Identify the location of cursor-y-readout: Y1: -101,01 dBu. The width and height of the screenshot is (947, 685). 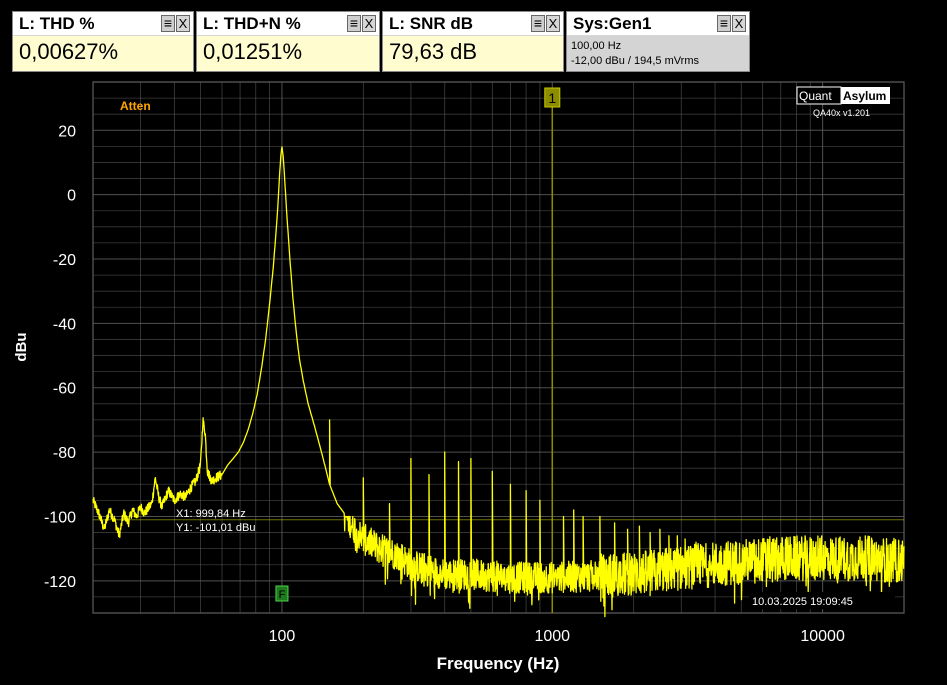
(216, 528).